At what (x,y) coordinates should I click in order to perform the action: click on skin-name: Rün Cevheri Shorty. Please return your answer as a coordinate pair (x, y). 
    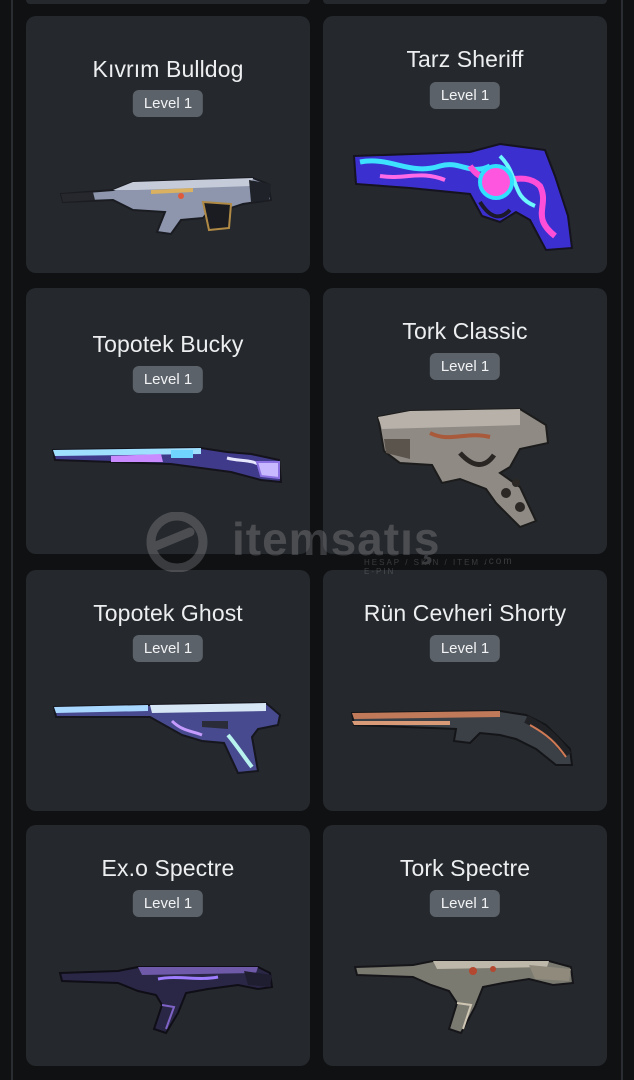
    Looking at the image, I should click on (465, 613).